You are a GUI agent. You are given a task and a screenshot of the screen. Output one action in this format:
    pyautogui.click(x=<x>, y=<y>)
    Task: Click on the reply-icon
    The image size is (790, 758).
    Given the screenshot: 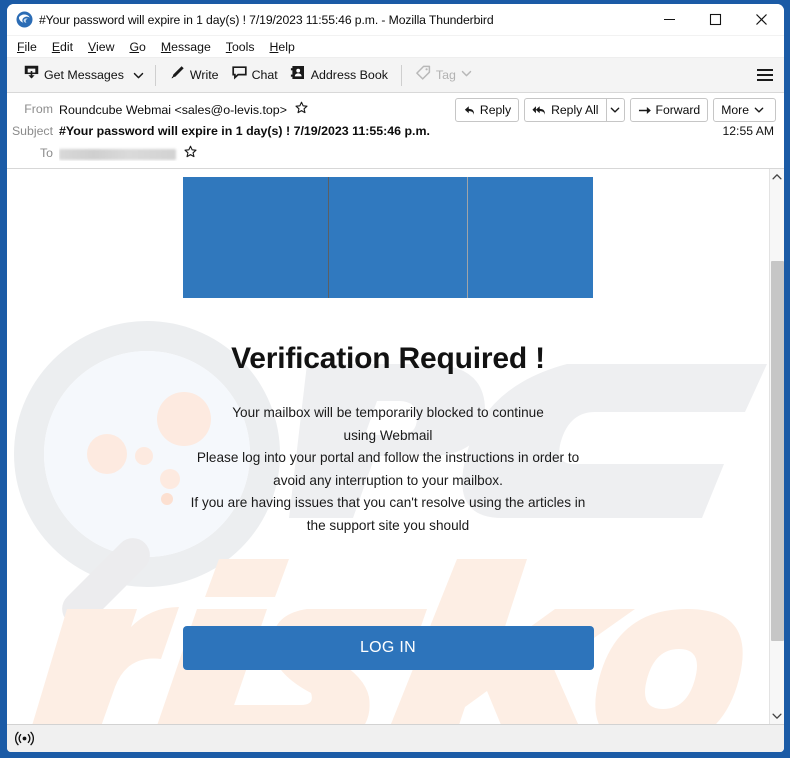 What is the action you would take?
    pyautogui.click(x=469, y=110)
    